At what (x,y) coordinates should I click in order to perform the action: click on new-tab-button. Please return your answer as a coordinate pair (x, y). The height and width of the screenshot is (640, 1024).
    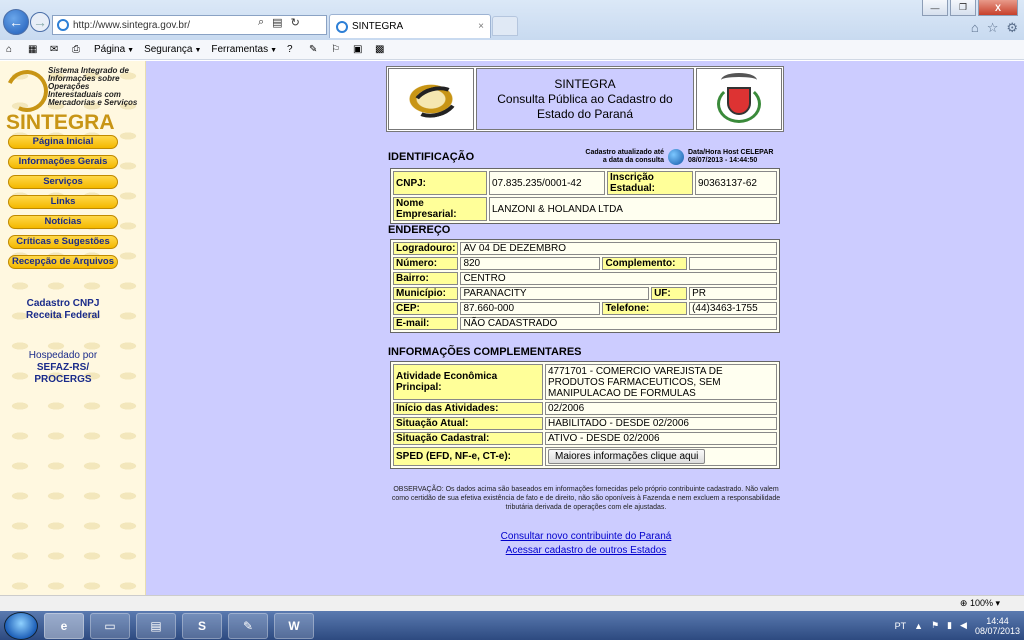
    Looking at the image, I should click on (505, 26).